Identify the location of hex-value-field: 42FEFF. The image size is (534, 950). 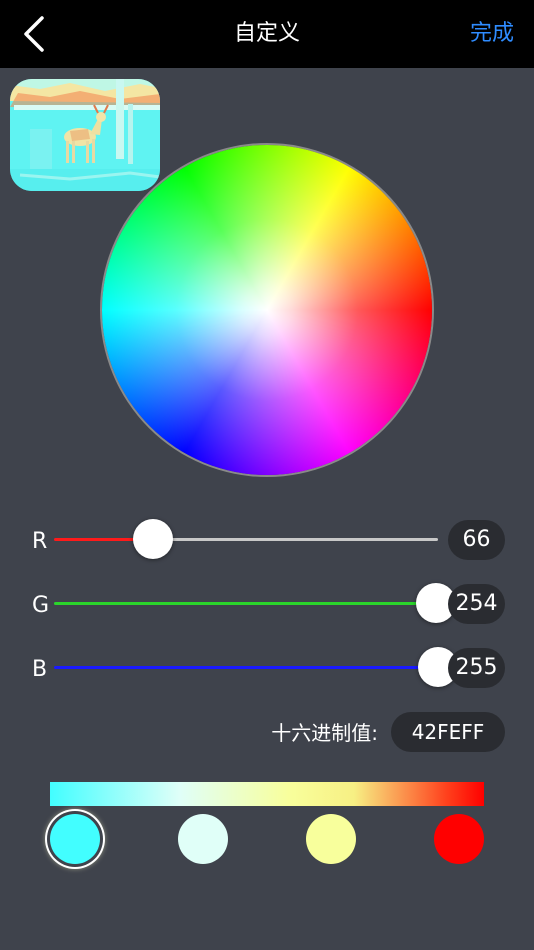
(448, 732).